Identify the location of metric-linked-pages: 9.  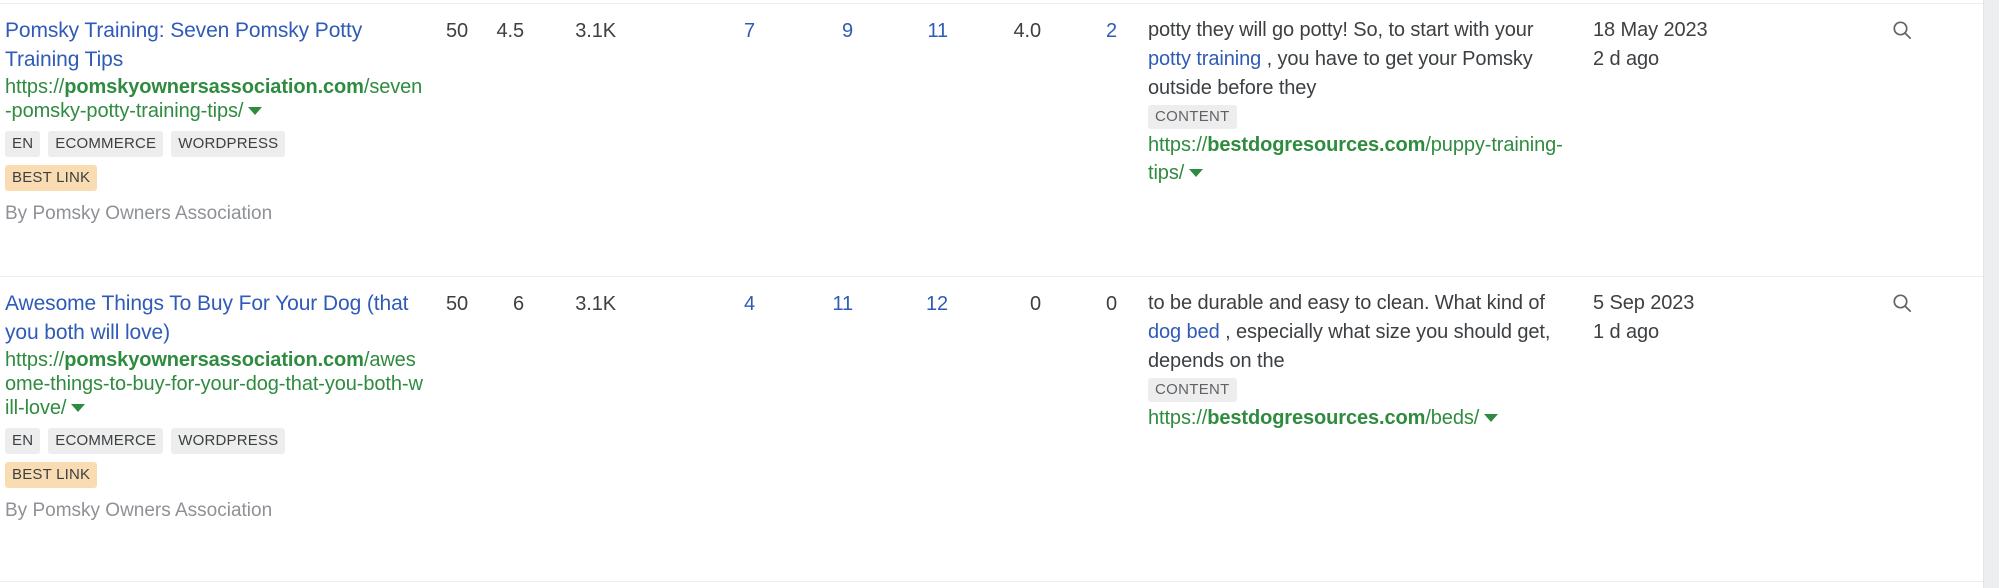
(804, 31).